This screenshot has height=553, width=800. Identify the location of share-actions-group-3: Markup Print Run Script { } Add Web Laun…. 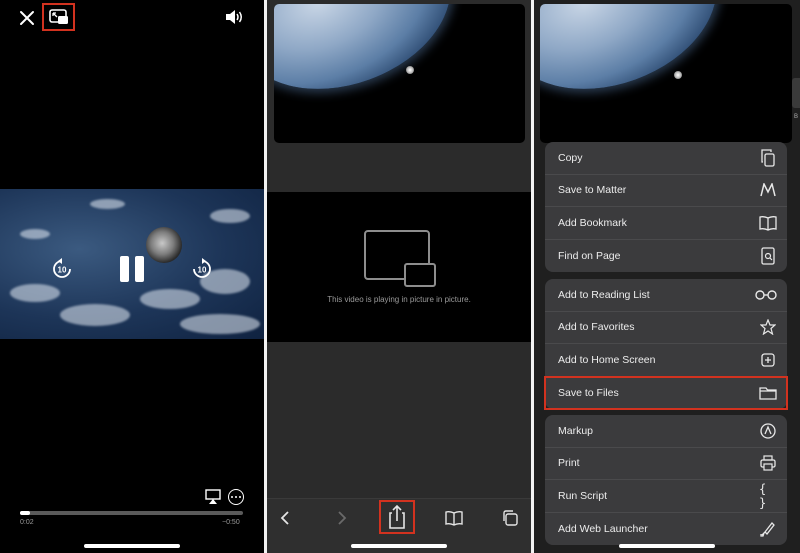
(666, 480).